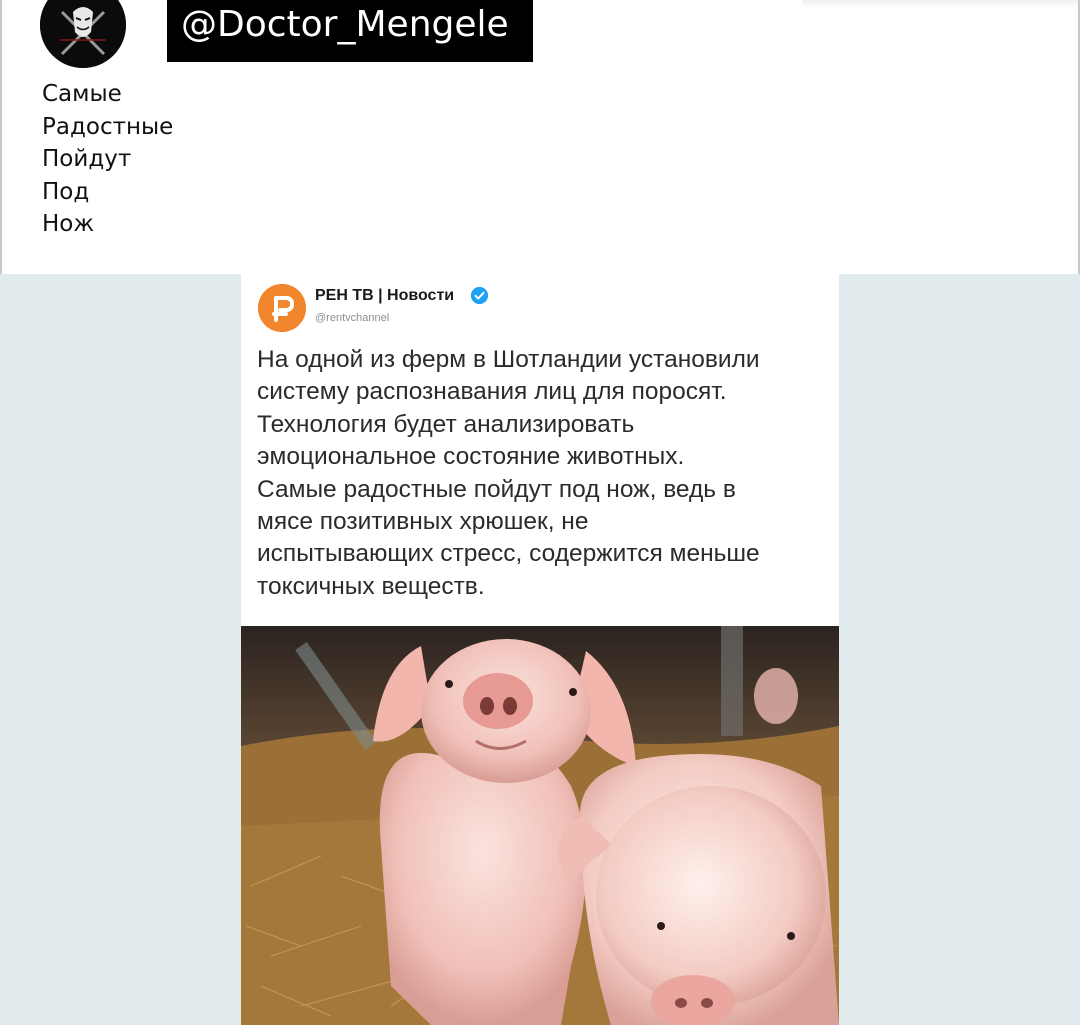 This screenshot has width=1080, height=1025. I want to click on caption-line: Радостные, so click(108, 126).